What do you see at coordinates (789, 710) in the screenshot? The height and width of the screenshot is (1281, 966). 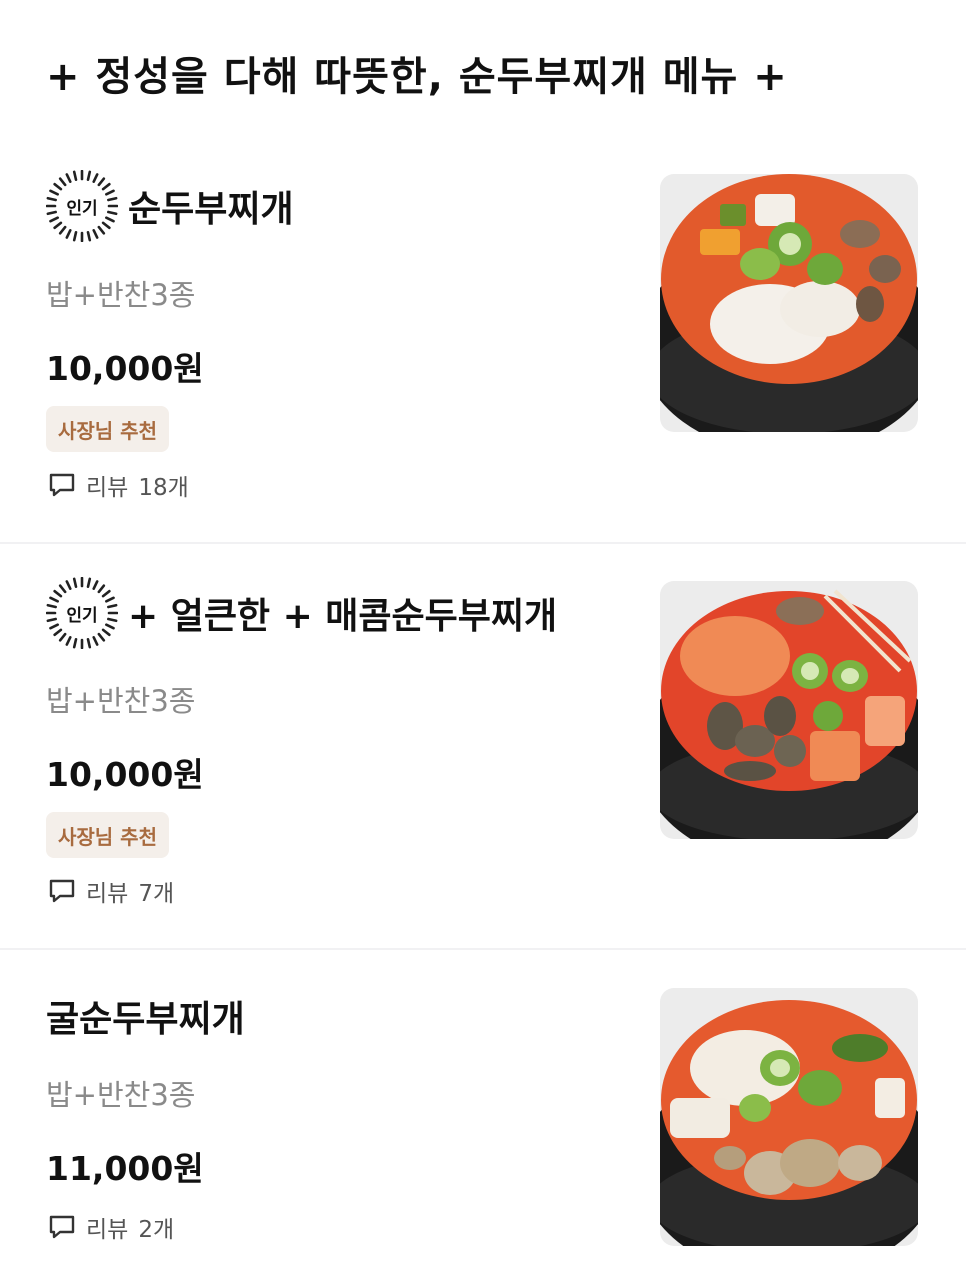 I see `spicy-tofu-stew-photo` at bounding box center [789, 710].